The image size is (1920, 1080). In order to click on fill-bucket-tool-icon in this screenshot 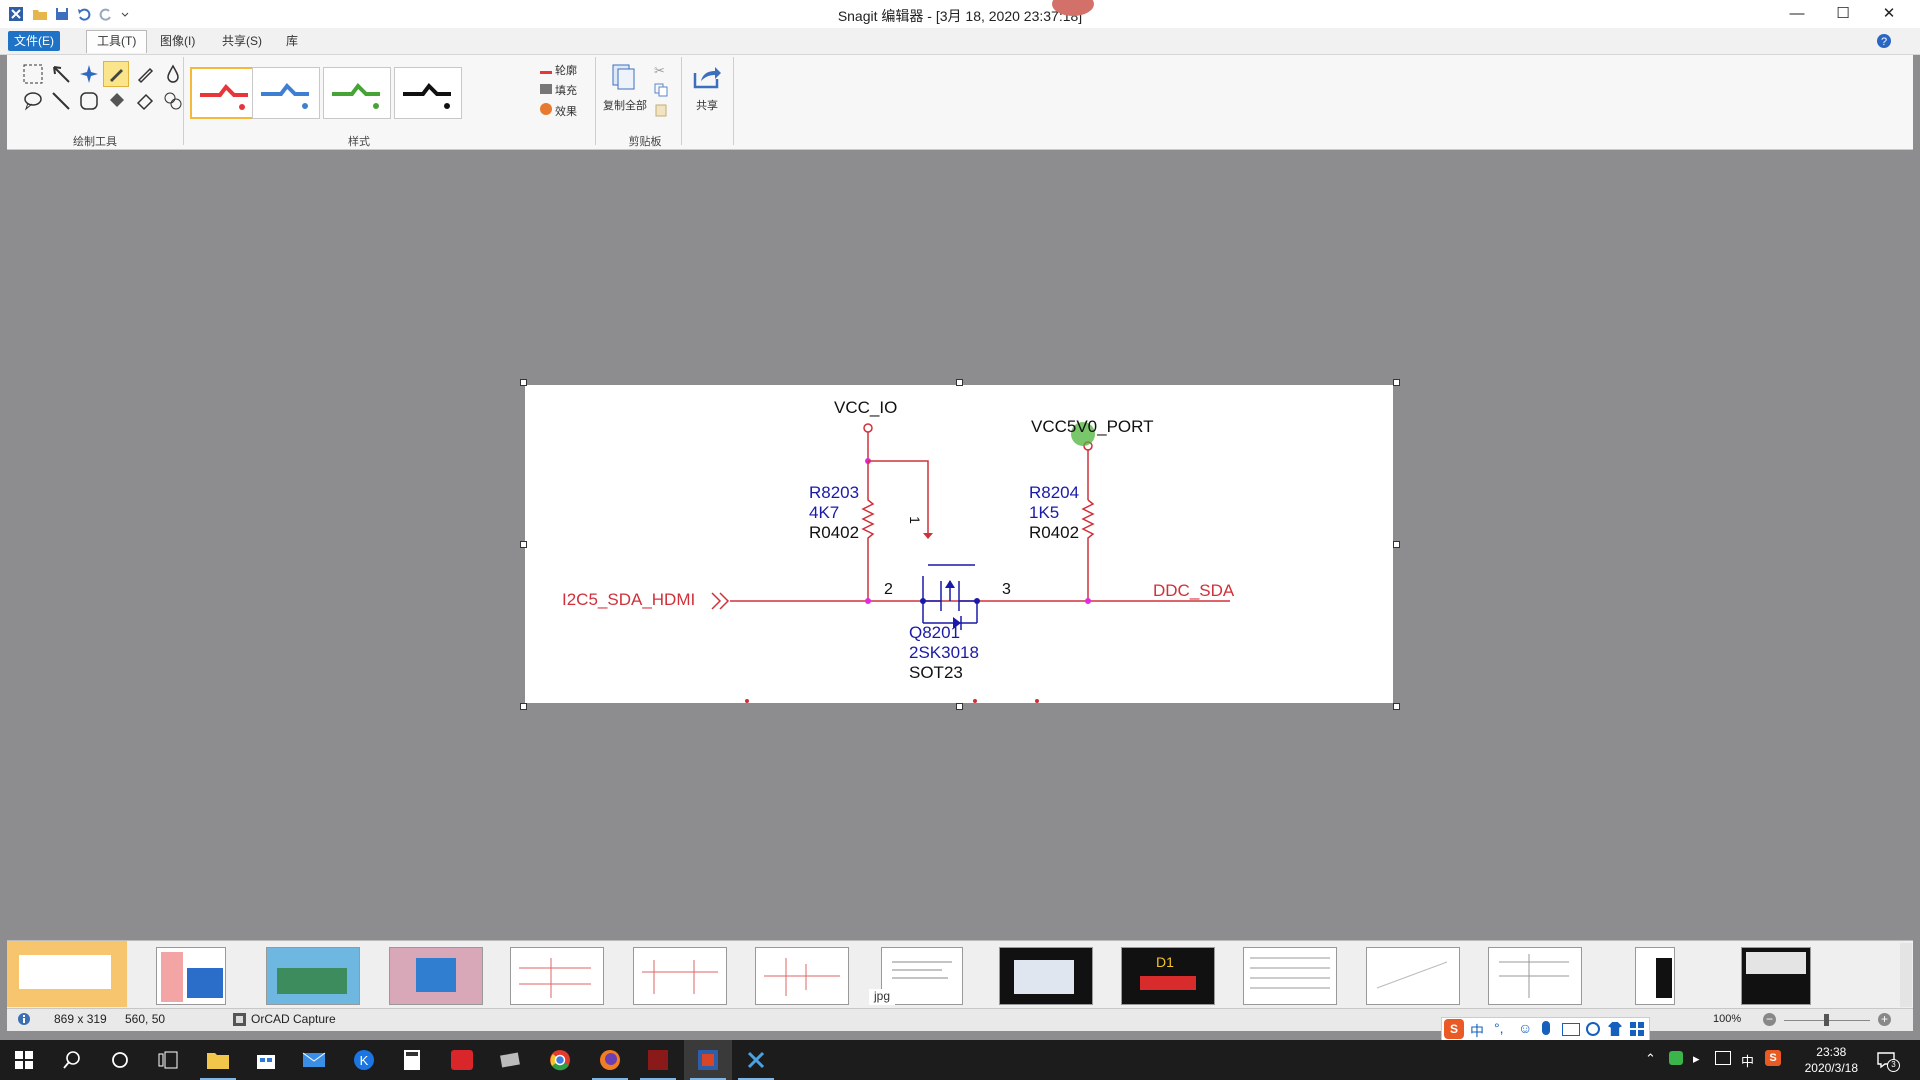, I will do `click(117, 101)`.